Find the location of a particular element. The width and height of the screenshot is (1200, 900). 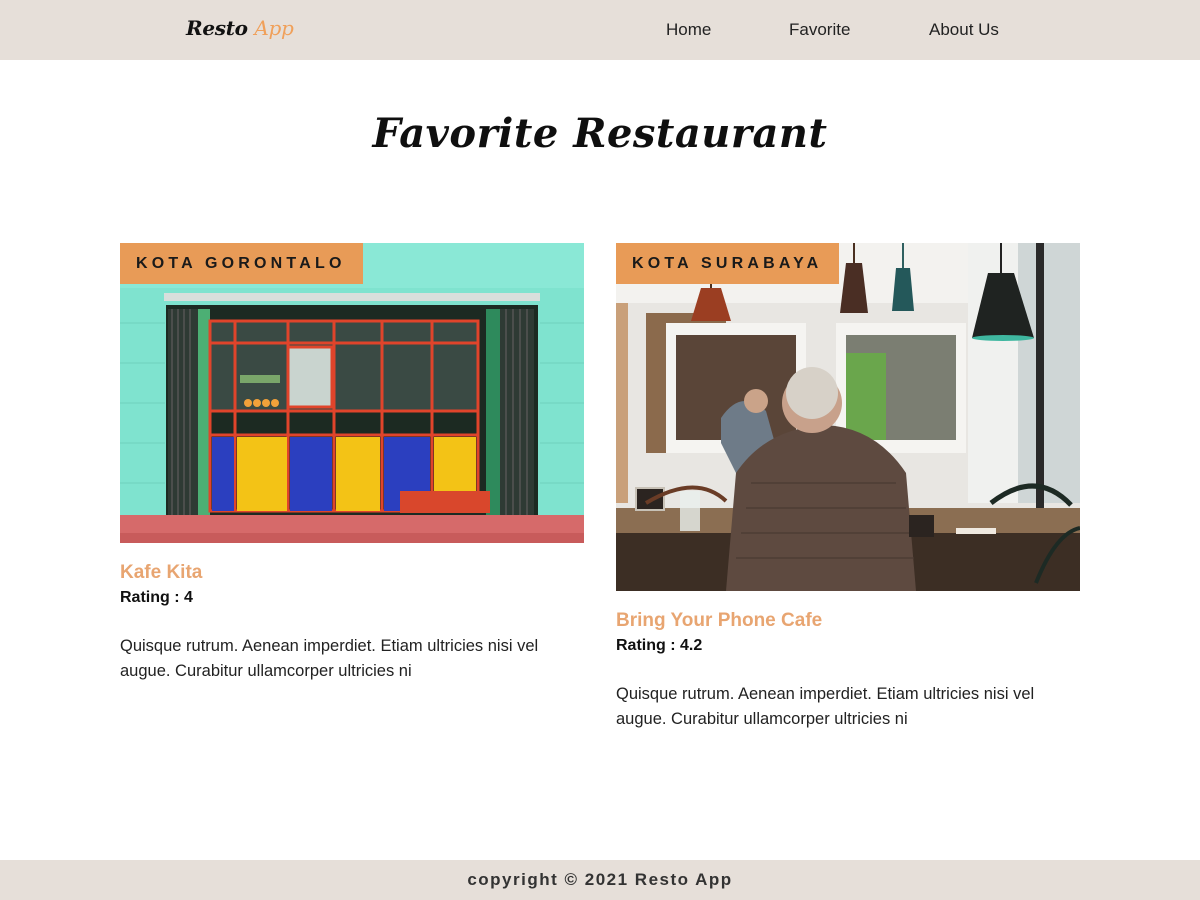

restaurant-image: KOTA GORONTALO is located at coordinates (352, 393).